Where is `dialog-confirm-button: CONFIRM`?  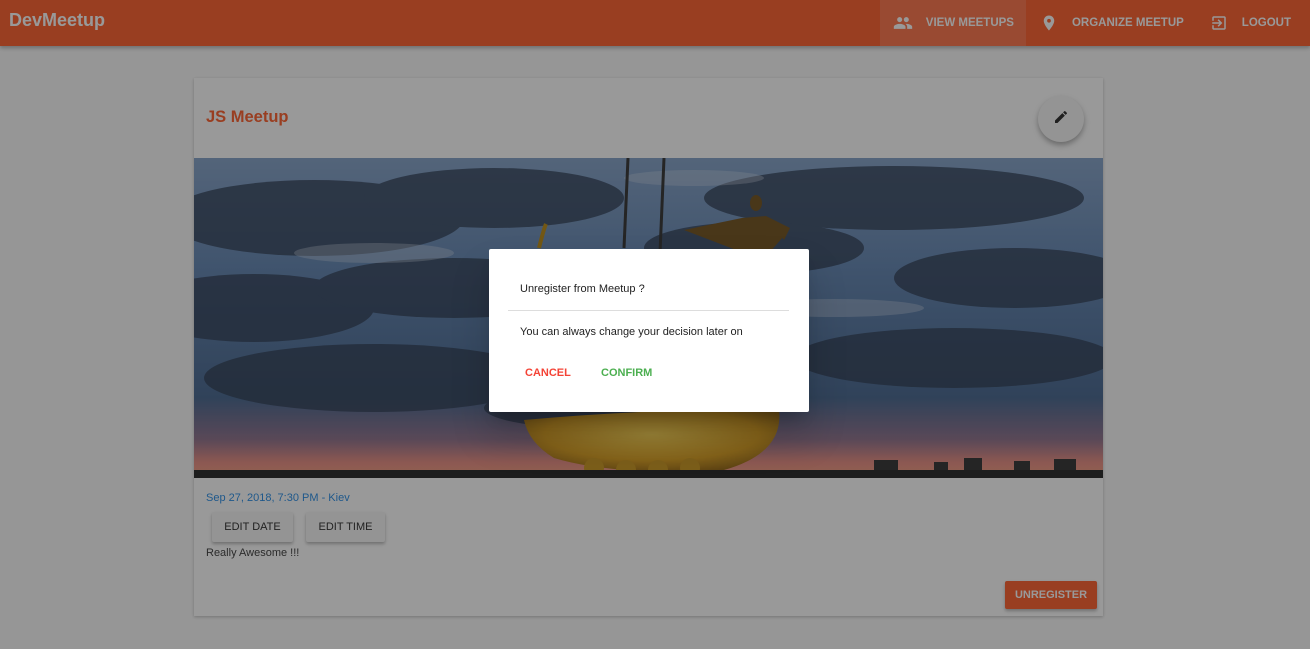
dialog-confirm-button: CONFIRM is located at coordinates (626, 373).